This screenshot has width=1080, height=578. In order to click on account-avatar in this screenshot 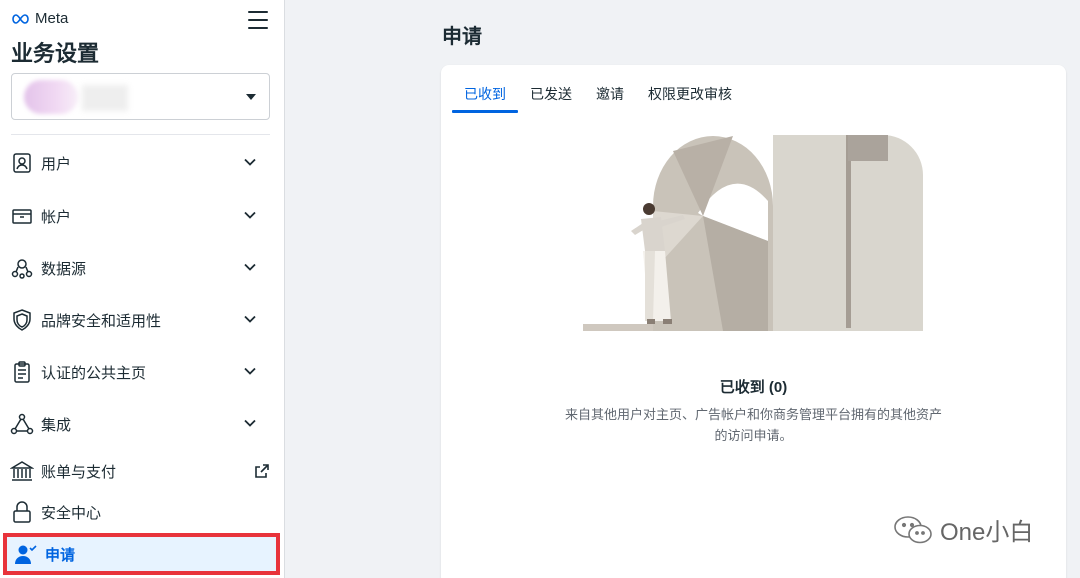, I will do `click(51, 97)`.